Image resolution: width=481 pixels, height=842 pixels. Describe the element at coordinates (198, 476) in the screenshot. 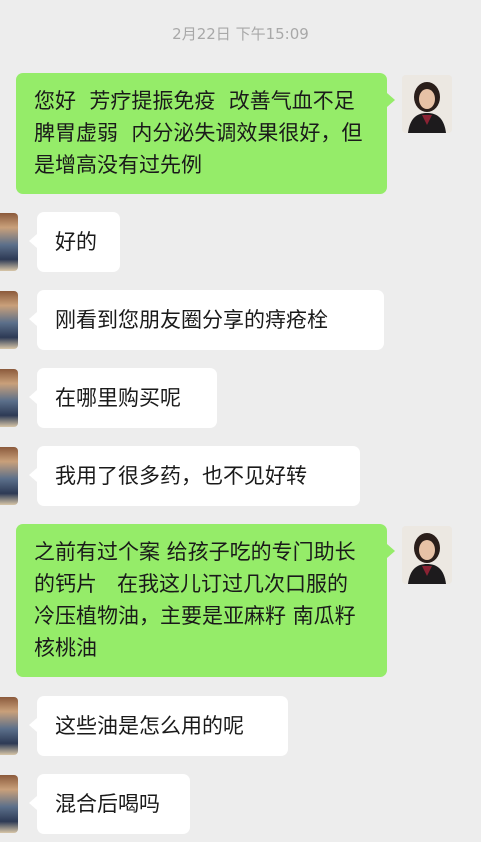

I see `message-bubble: 我用了很多药，也不见好转` at that location.